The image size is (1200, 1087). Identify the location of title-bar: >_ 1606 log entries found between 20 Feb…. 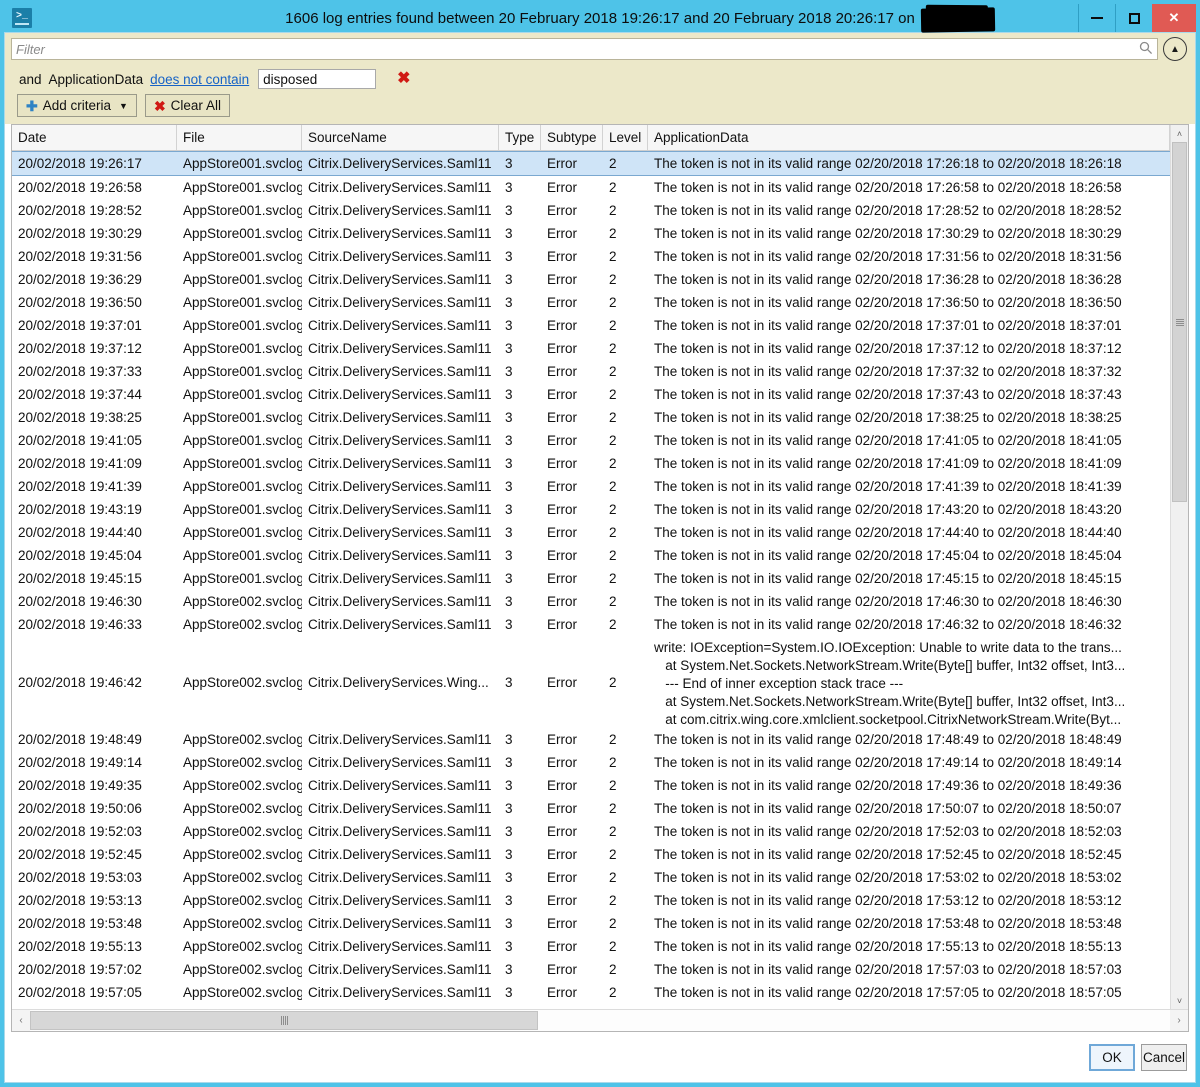
(600, 18).